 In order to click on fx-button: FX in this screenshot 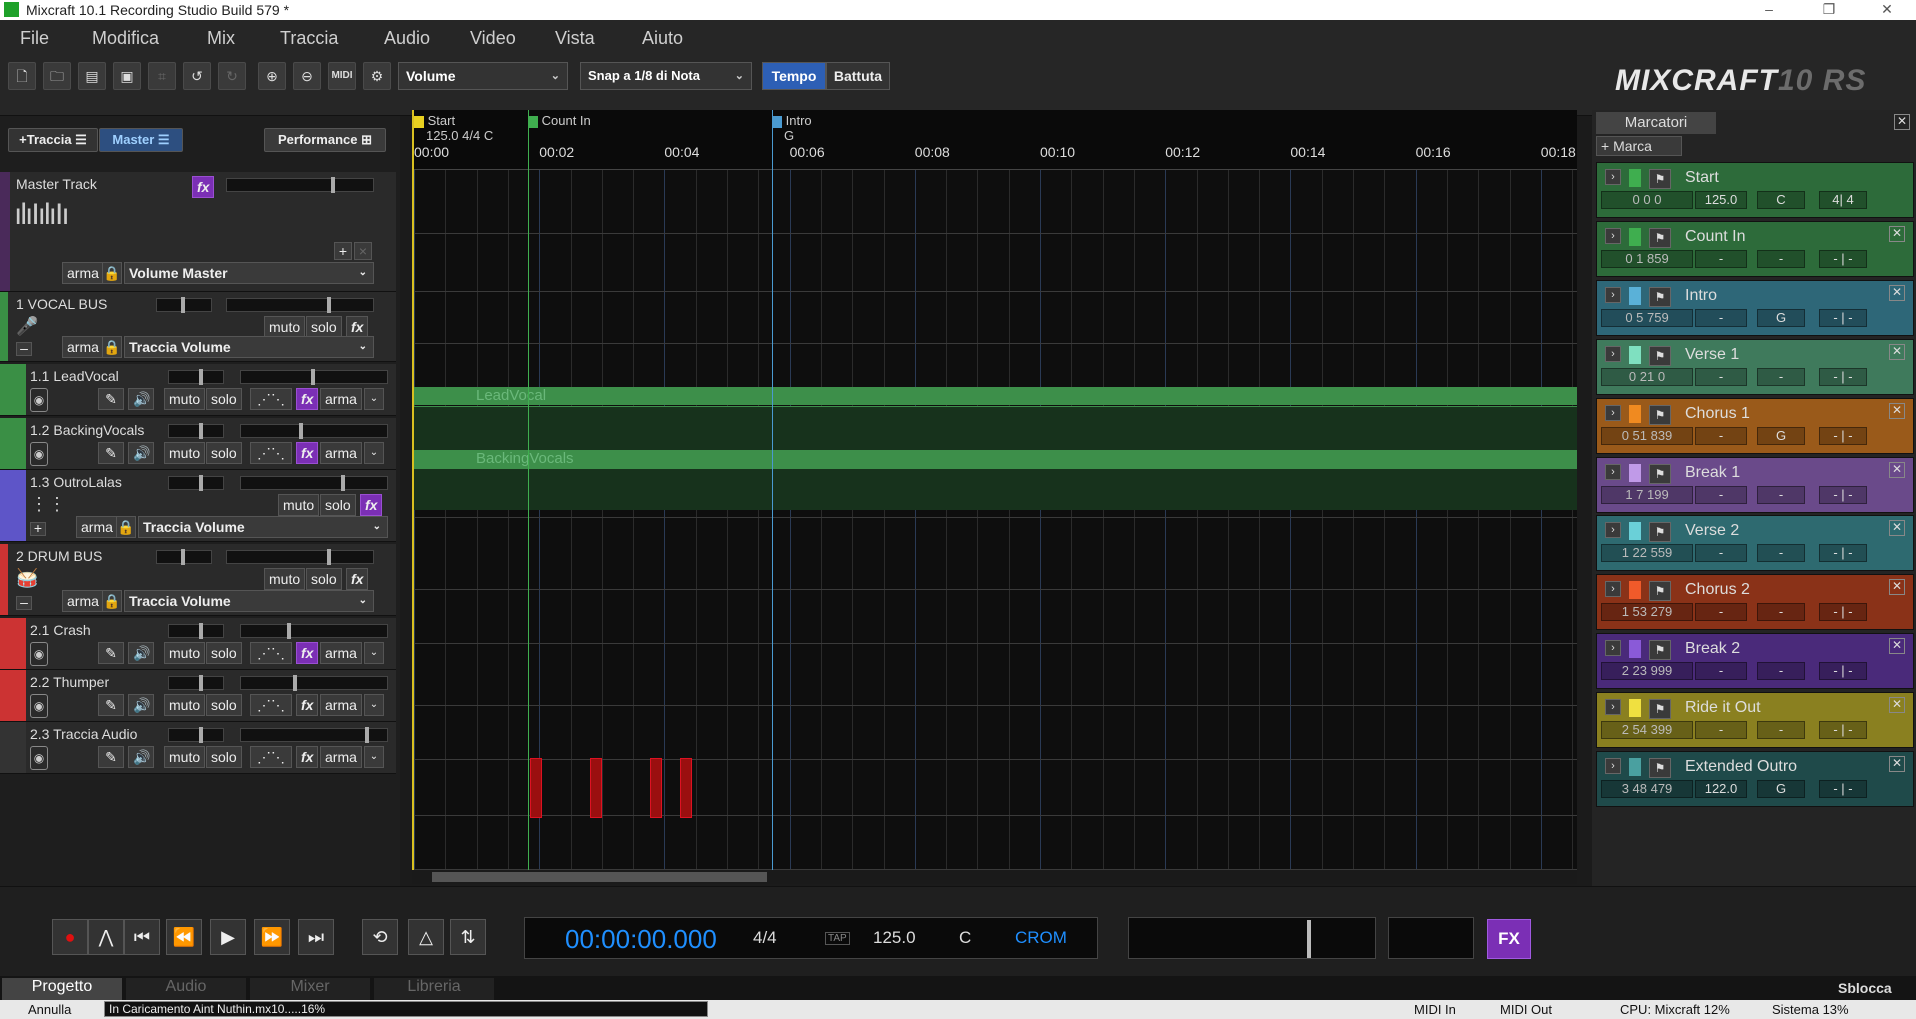, I will do `click(1509, 939)`.